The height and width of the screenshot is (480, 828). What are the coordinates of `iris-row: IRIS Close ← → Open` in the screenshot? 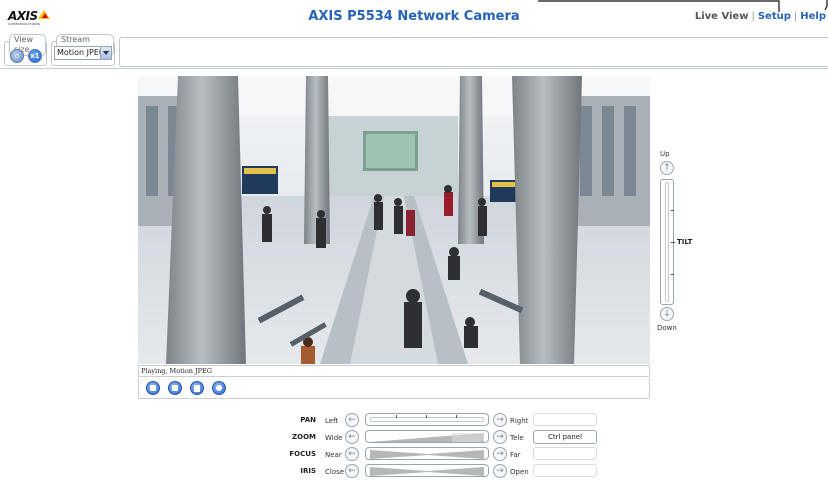 It's located at (414, 471).